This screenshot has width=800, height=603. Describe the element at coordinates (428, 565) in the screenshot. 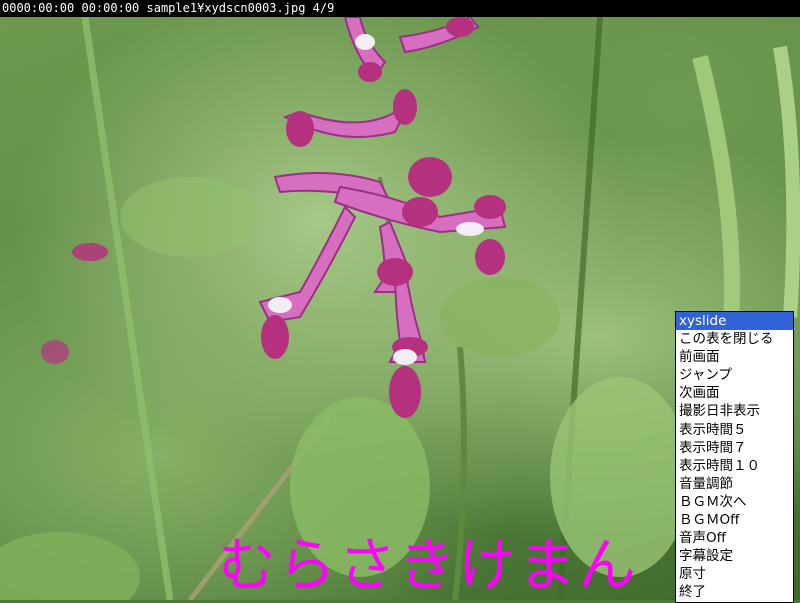

I see `caption-text: むらさきけまん` at that location.